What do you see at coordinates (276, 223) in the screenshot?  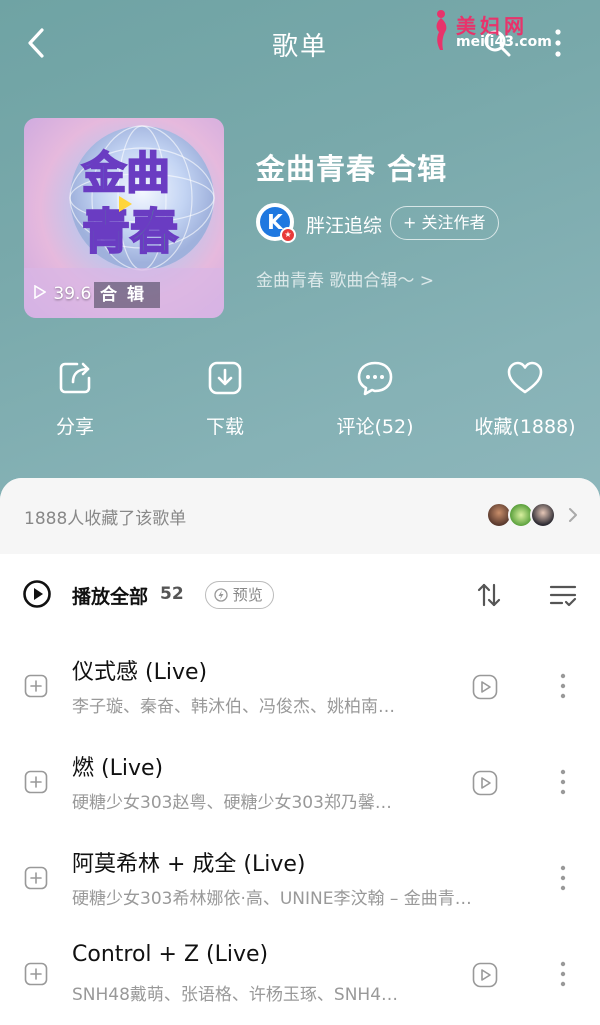 I see `creator-avatar: K ★` at bounding box center [276, 223].